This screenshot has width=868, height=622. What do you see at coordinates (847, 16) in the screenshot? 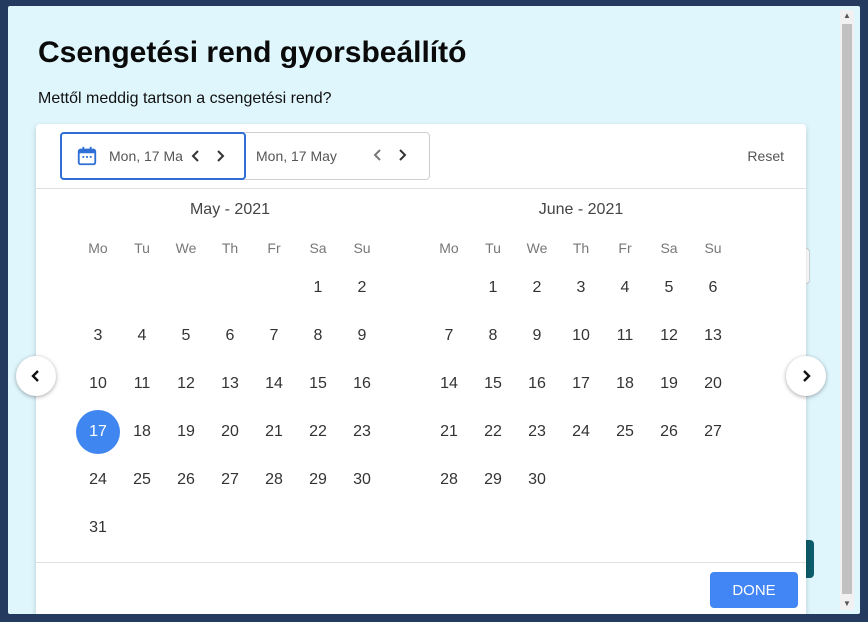
I see `scroll-up-icon: ▲` at bounding box center [847, 16].